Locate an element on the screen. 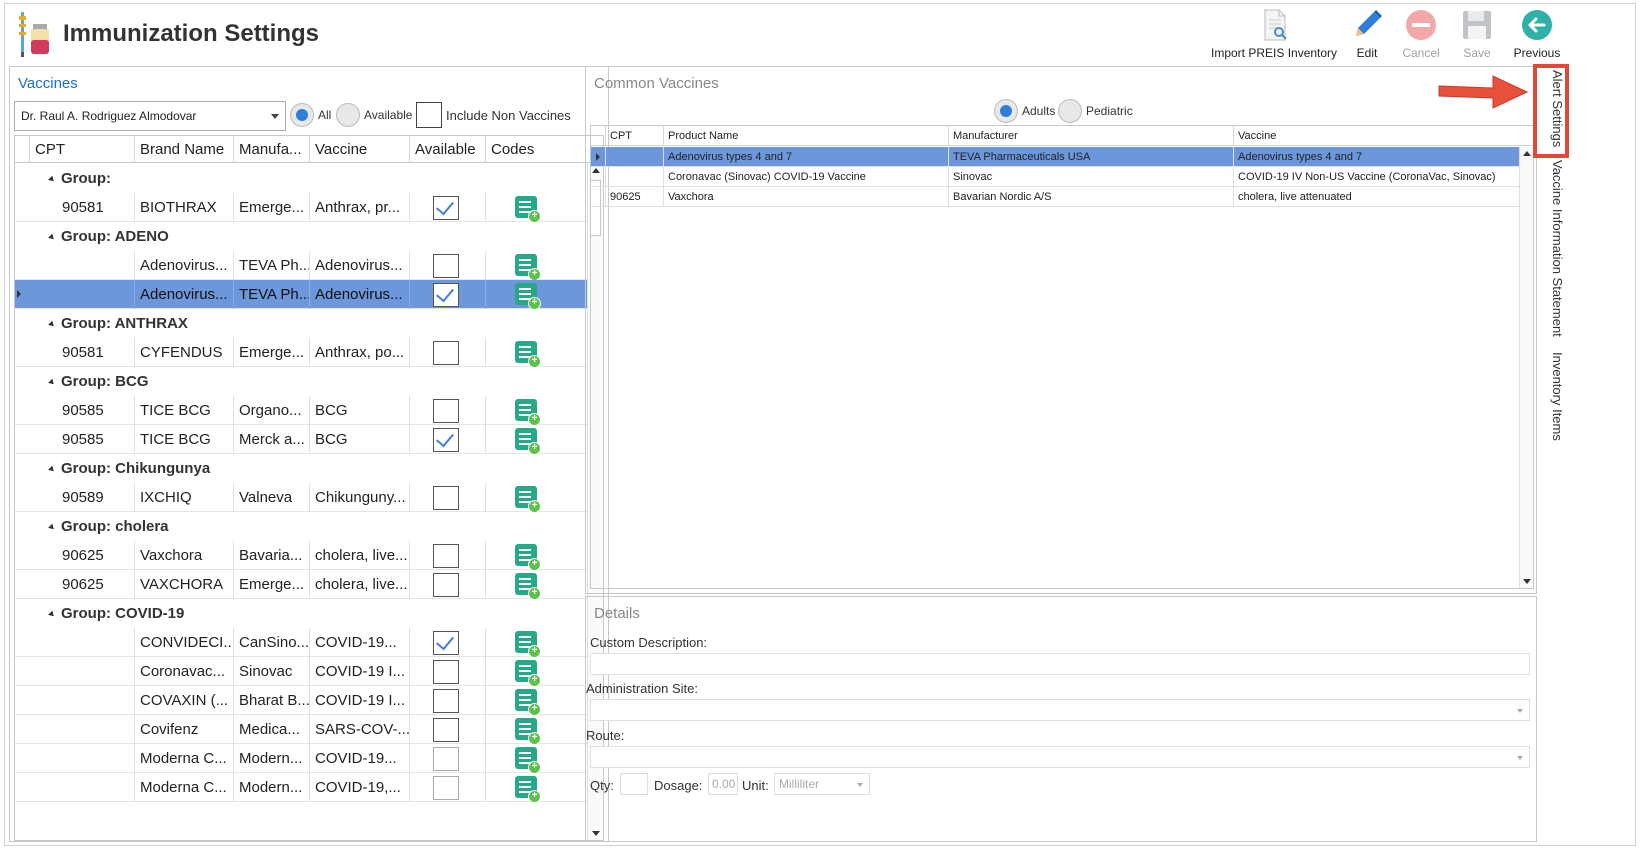 The image size is (1642, 852). column-header-brand-name: Brand Name is located at coordinates (183, 149).